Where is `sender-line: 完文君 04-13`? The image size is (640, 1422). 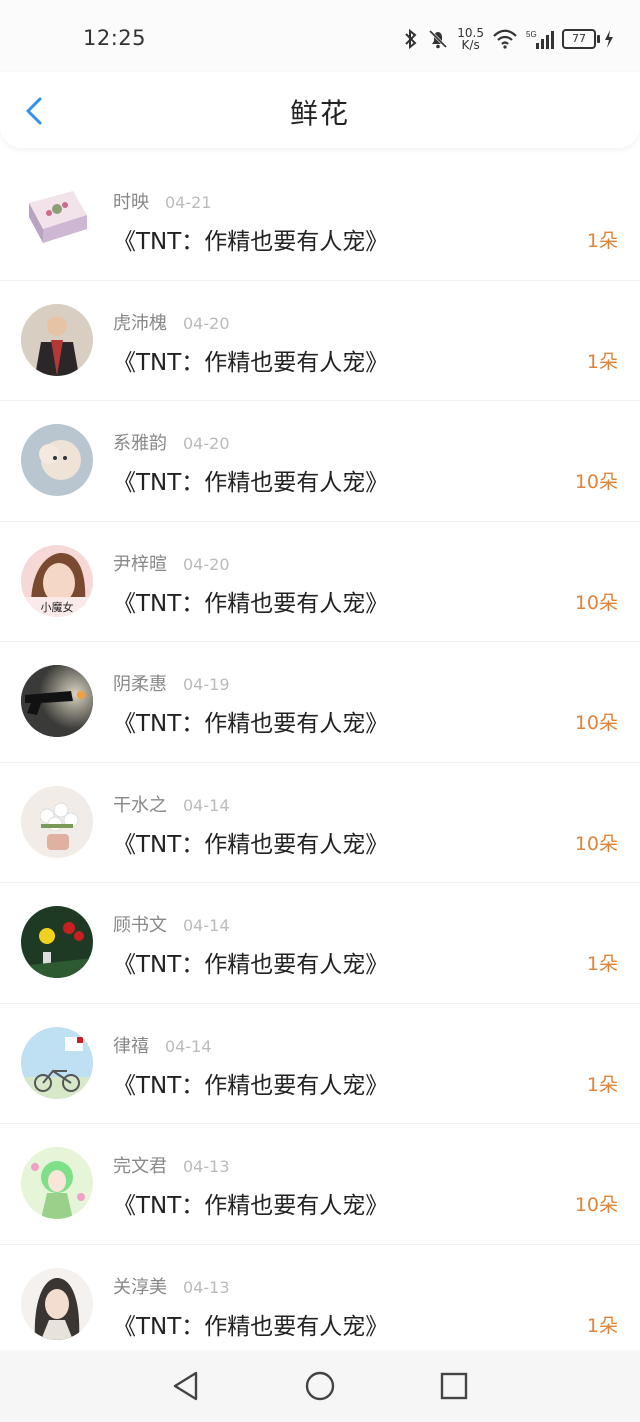
sender-line: 完文君 04-13 is located at coordinates (171, 1165).